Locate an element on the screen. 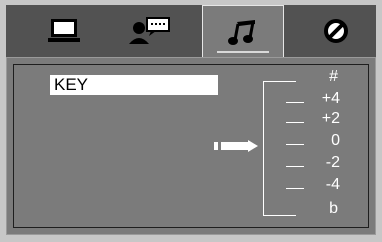  tab-display is located at coordinates (64, 31).